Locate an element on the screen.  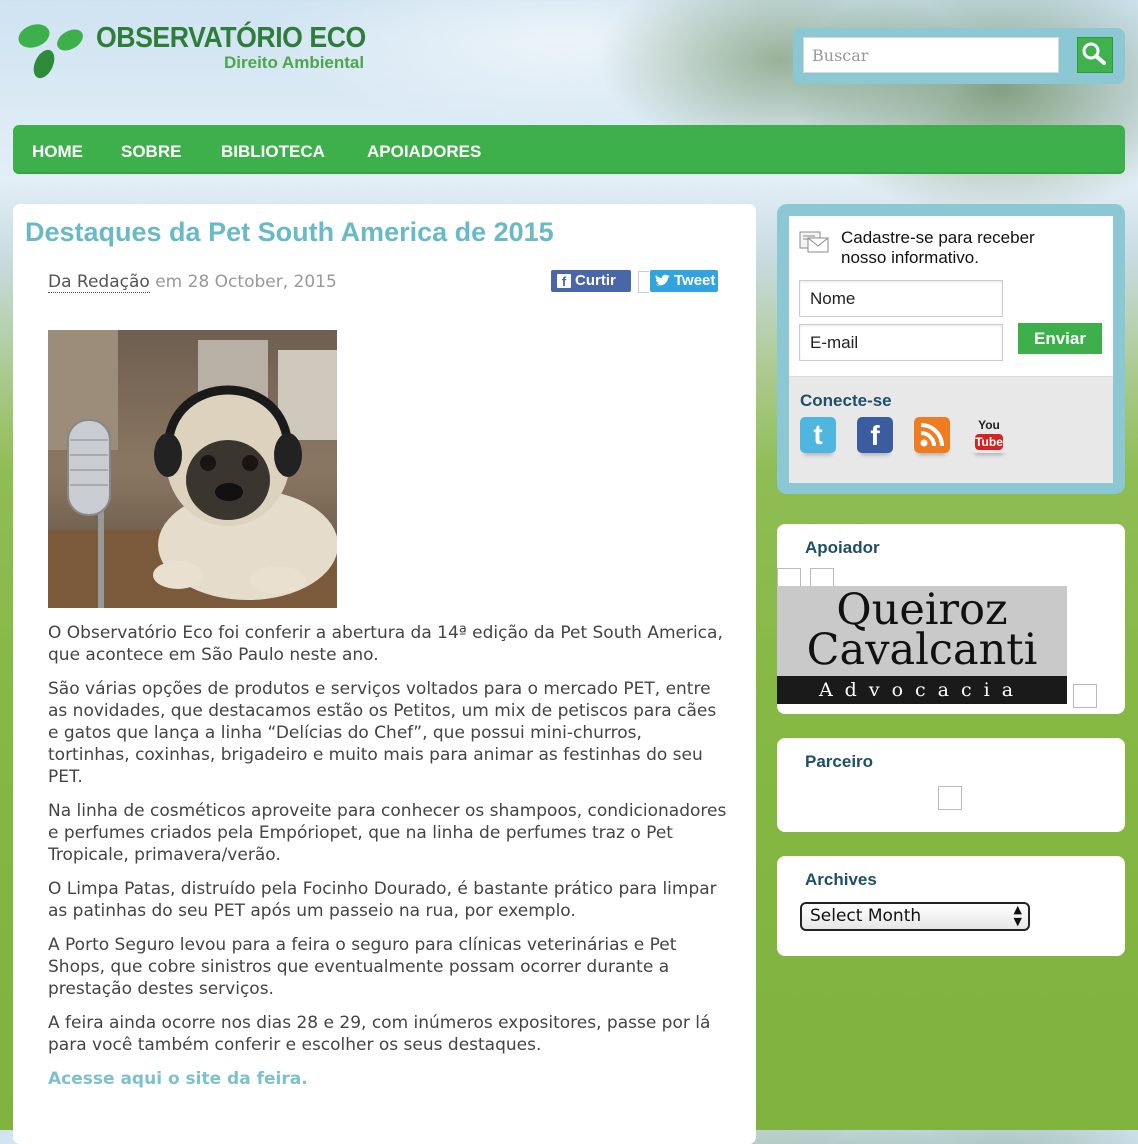
post-date: 28 October, 2015 is located at coordinates (262, 282).